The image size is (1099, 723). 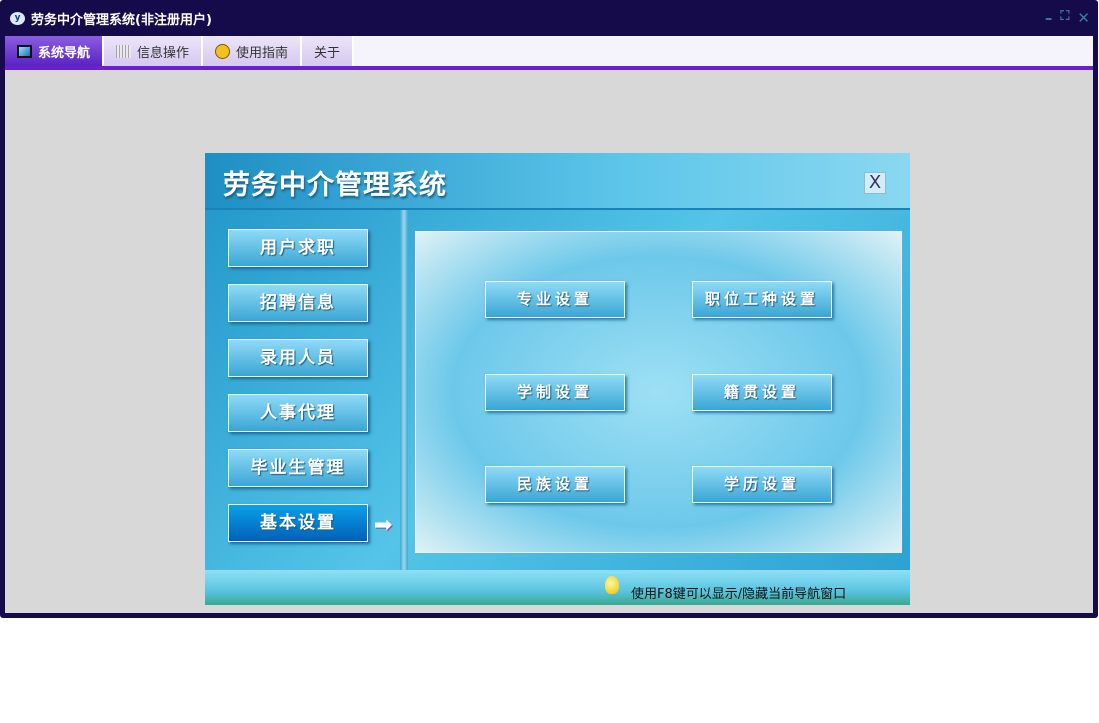 I want to click on window-title: 劳务中介管理系统(非注册用户), so click(x=121, y=20).